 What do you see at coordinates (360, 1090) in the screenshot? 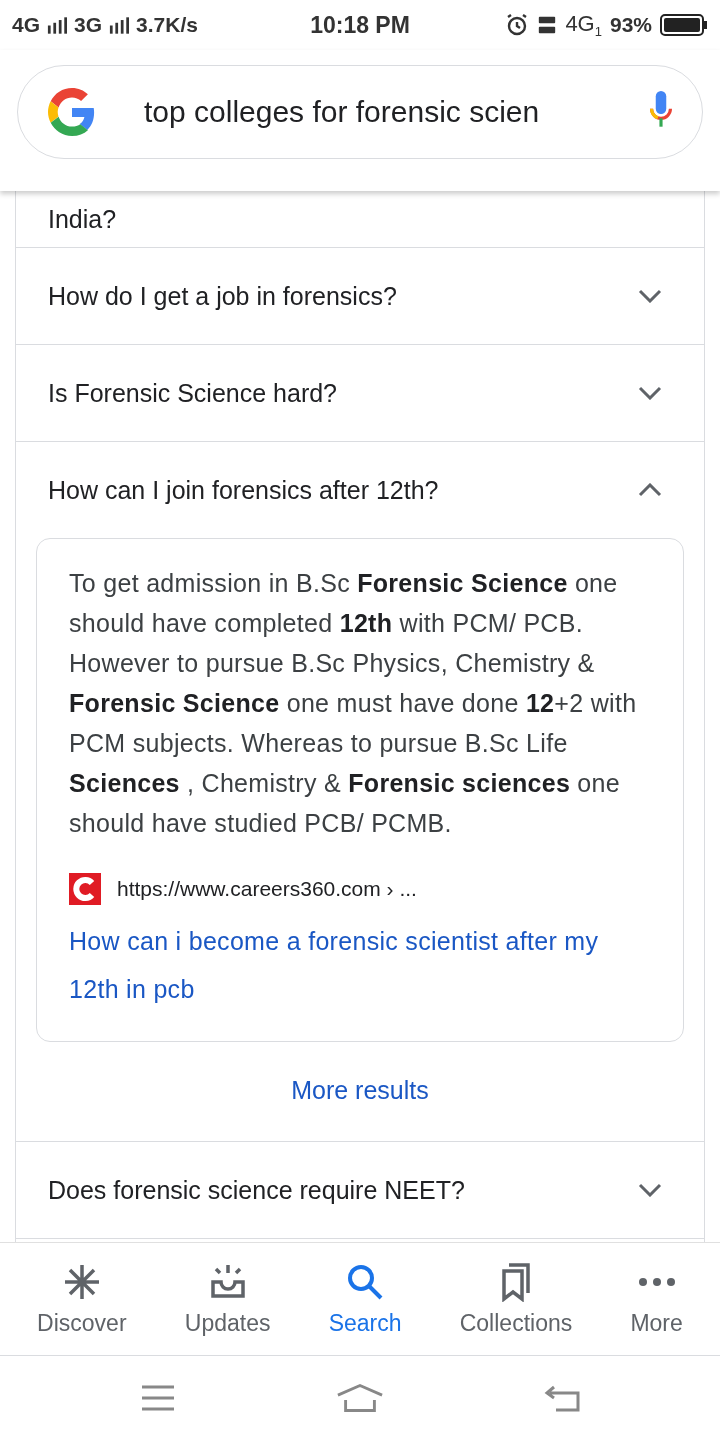
I see `more-results-link: More results` at bounding box center [360, 1090].